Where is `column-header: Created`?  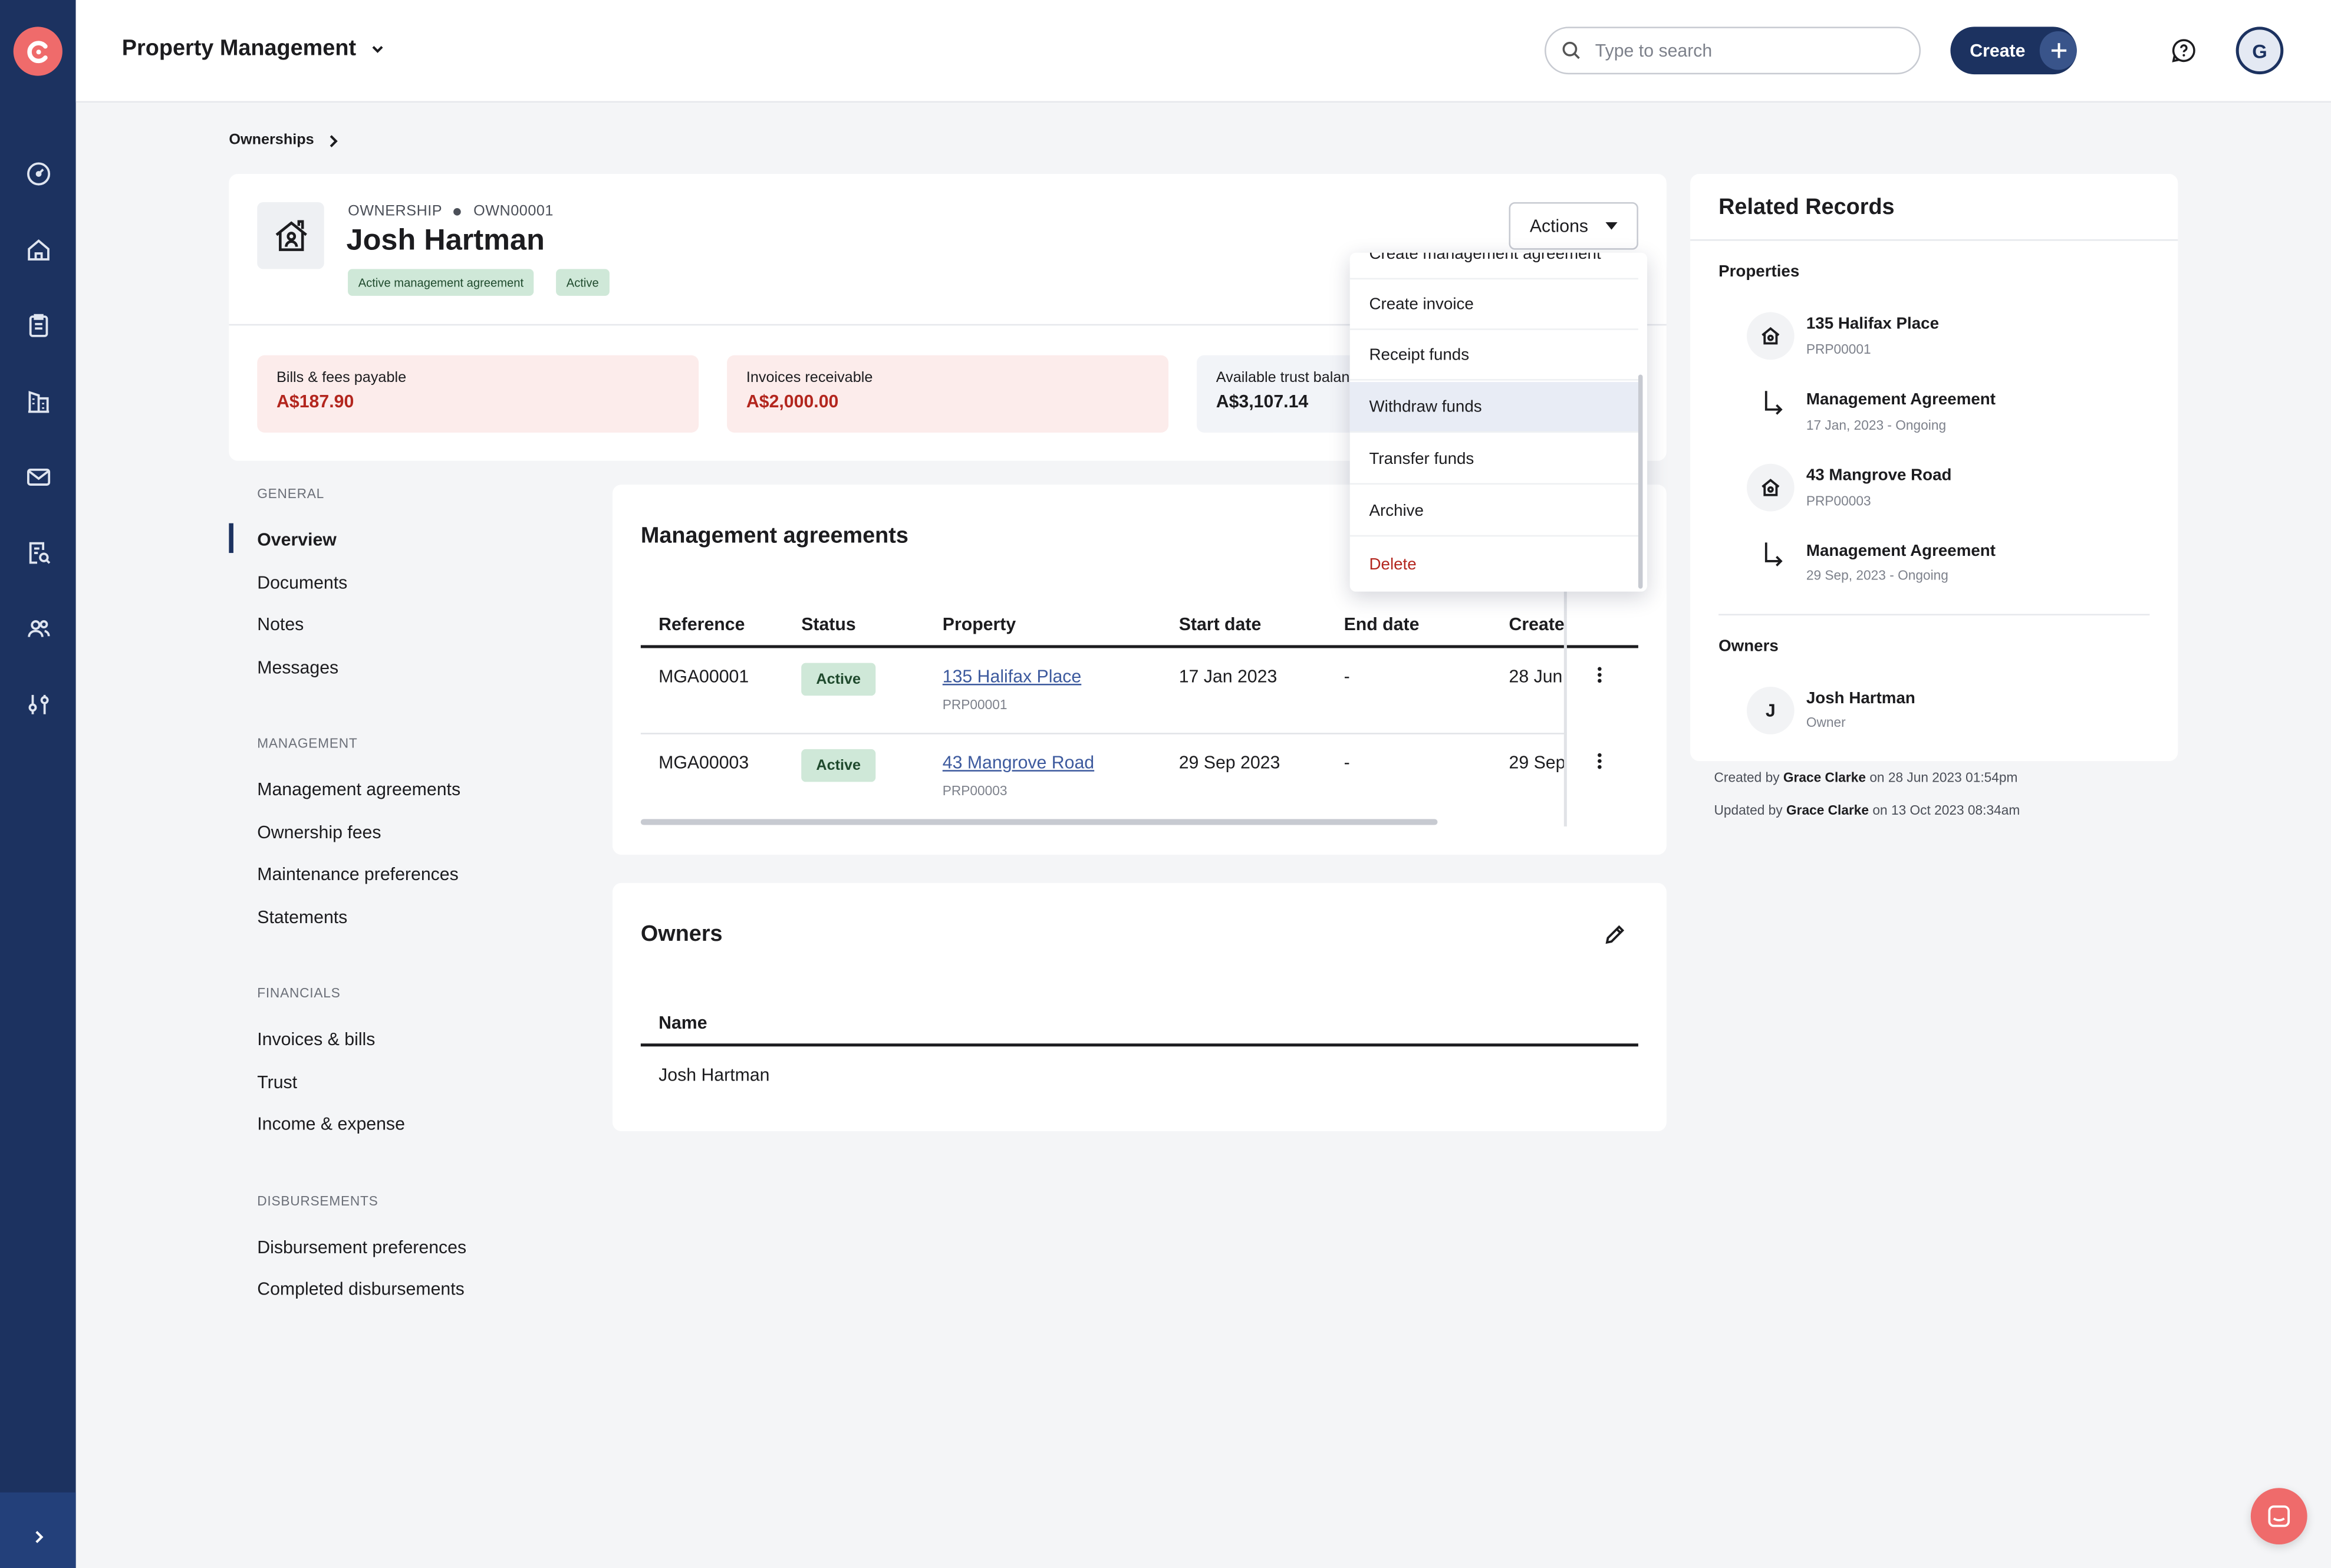
column-header: Created is located at coordinates (1538, 624).